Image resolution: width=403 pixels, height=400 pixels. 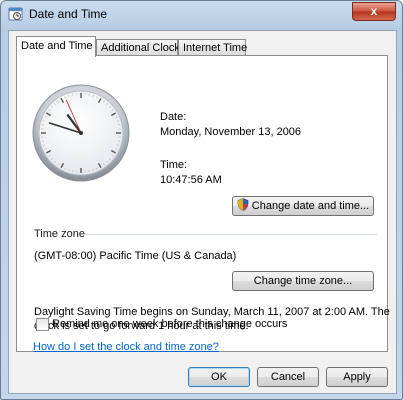 What do you see at coordinates (56, 46) in the screenshot?
I see `tab-date-and-time: Date and Time` at bounding box center [56, 46].